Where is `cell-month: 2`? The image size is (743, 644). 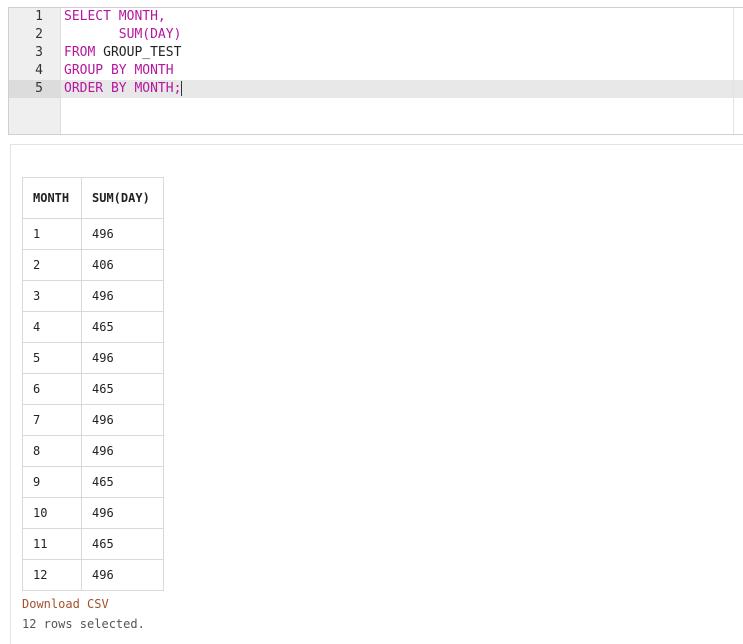 cell-month: 2 is located at coordinates (52, 265).